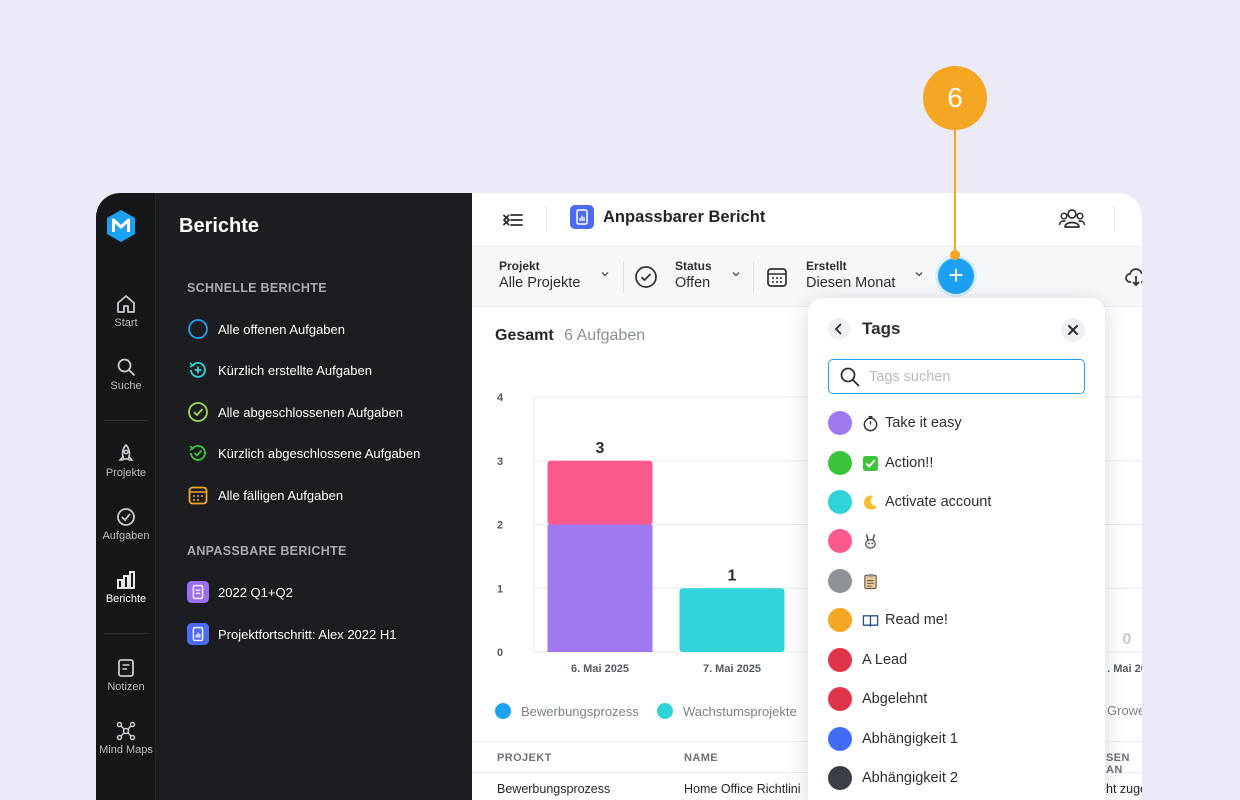 The image size is (1240, 800). I want to click on tag-label: Abgelehnt, so click(895, 699).